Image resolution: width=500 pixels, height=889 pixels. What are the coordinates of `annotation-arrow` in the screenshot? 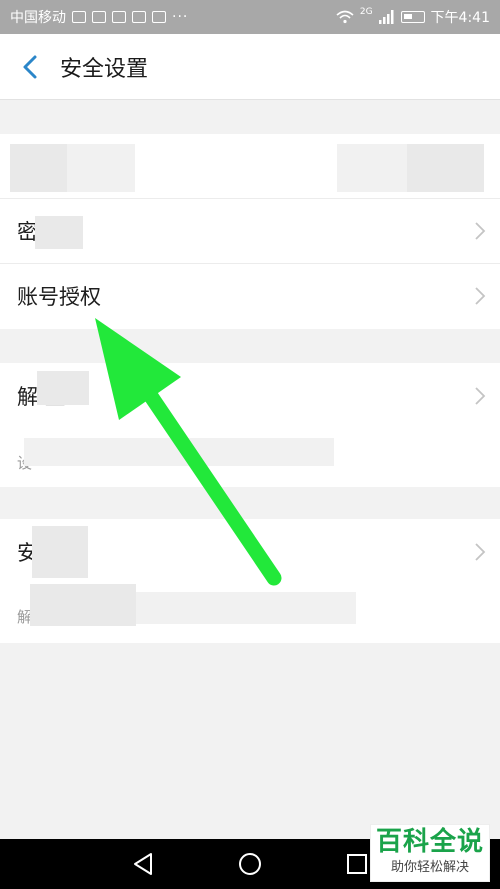 It's located at (188, 452).